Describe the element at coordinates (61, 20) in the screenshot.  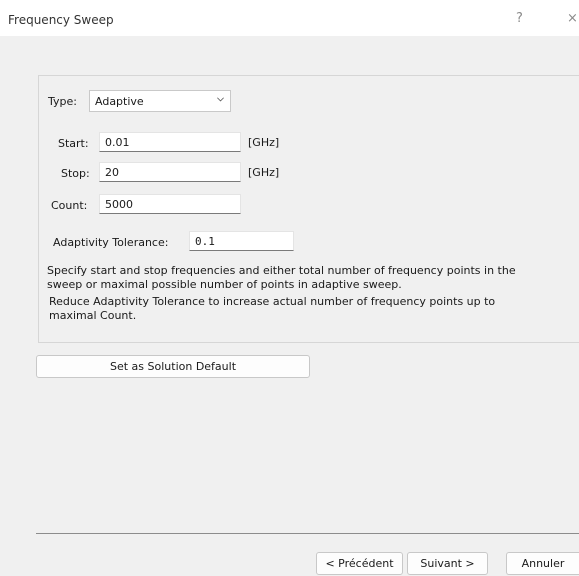
I see `window-title: Frequency Sweep` at that location.